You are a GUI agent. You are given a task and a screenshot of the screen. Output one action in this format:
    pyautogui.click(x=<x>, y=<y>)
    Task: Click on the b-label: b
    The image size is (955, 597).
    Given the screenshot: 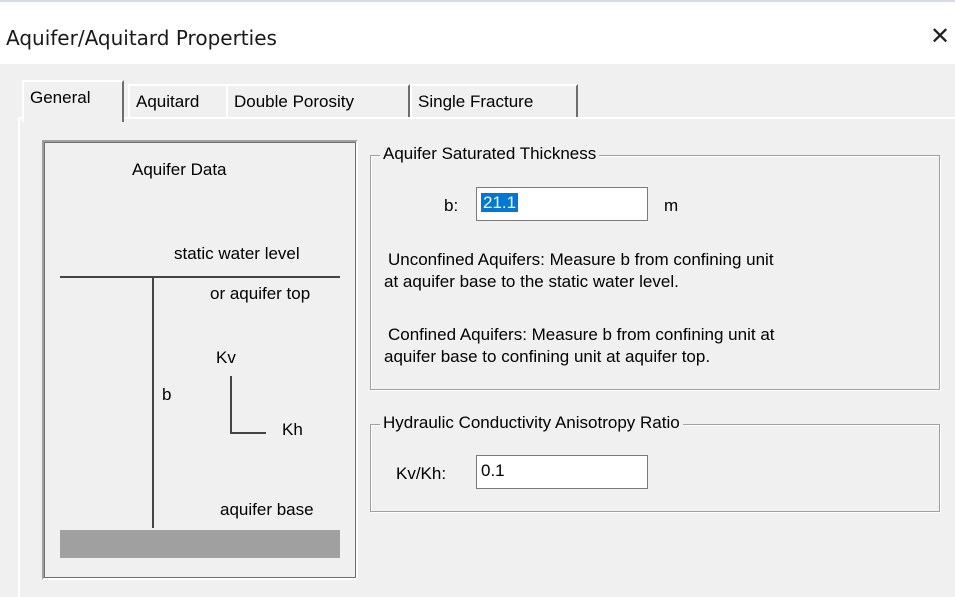 What is the action you would take?
    pyautogui.click(x=167, y=394)
    